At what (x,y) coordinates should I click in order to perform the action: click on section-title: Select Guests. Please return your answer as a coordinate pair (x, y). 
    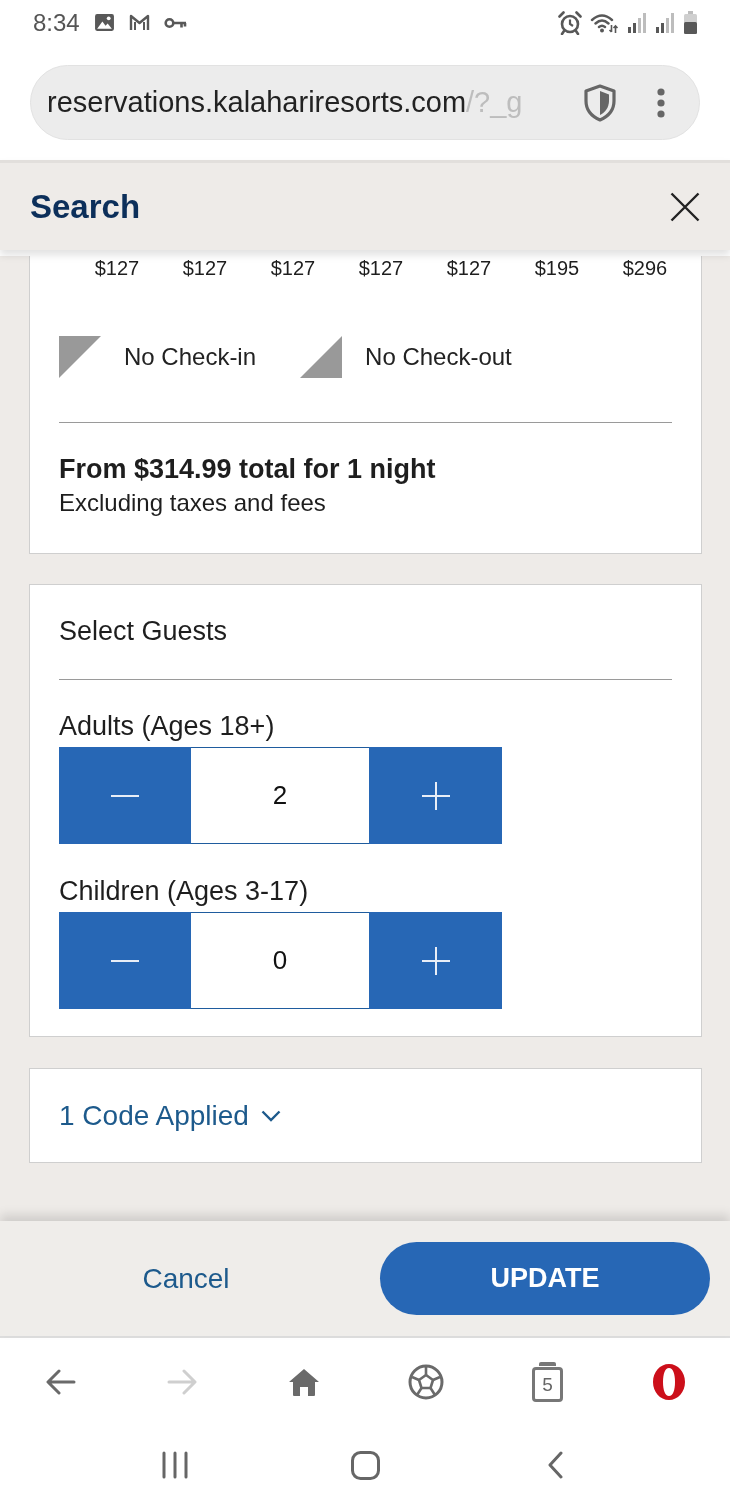
    Looking at the image, I should click on (144, 631).